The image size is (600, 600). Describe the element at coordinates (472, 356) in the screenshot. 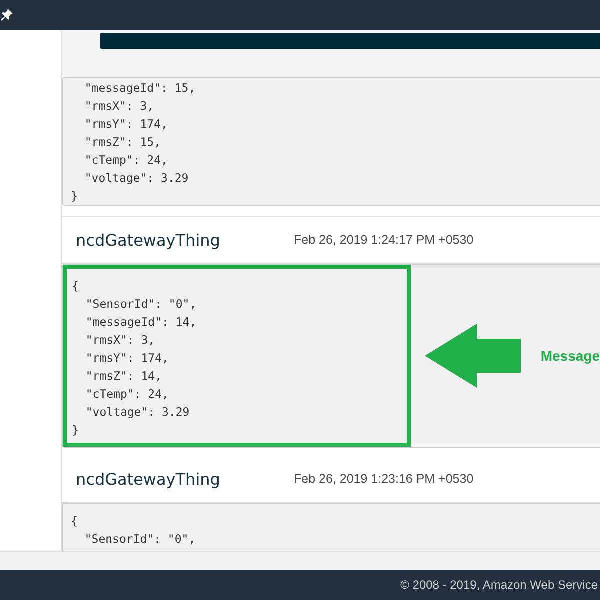

I see `arrow-icon` at that location.